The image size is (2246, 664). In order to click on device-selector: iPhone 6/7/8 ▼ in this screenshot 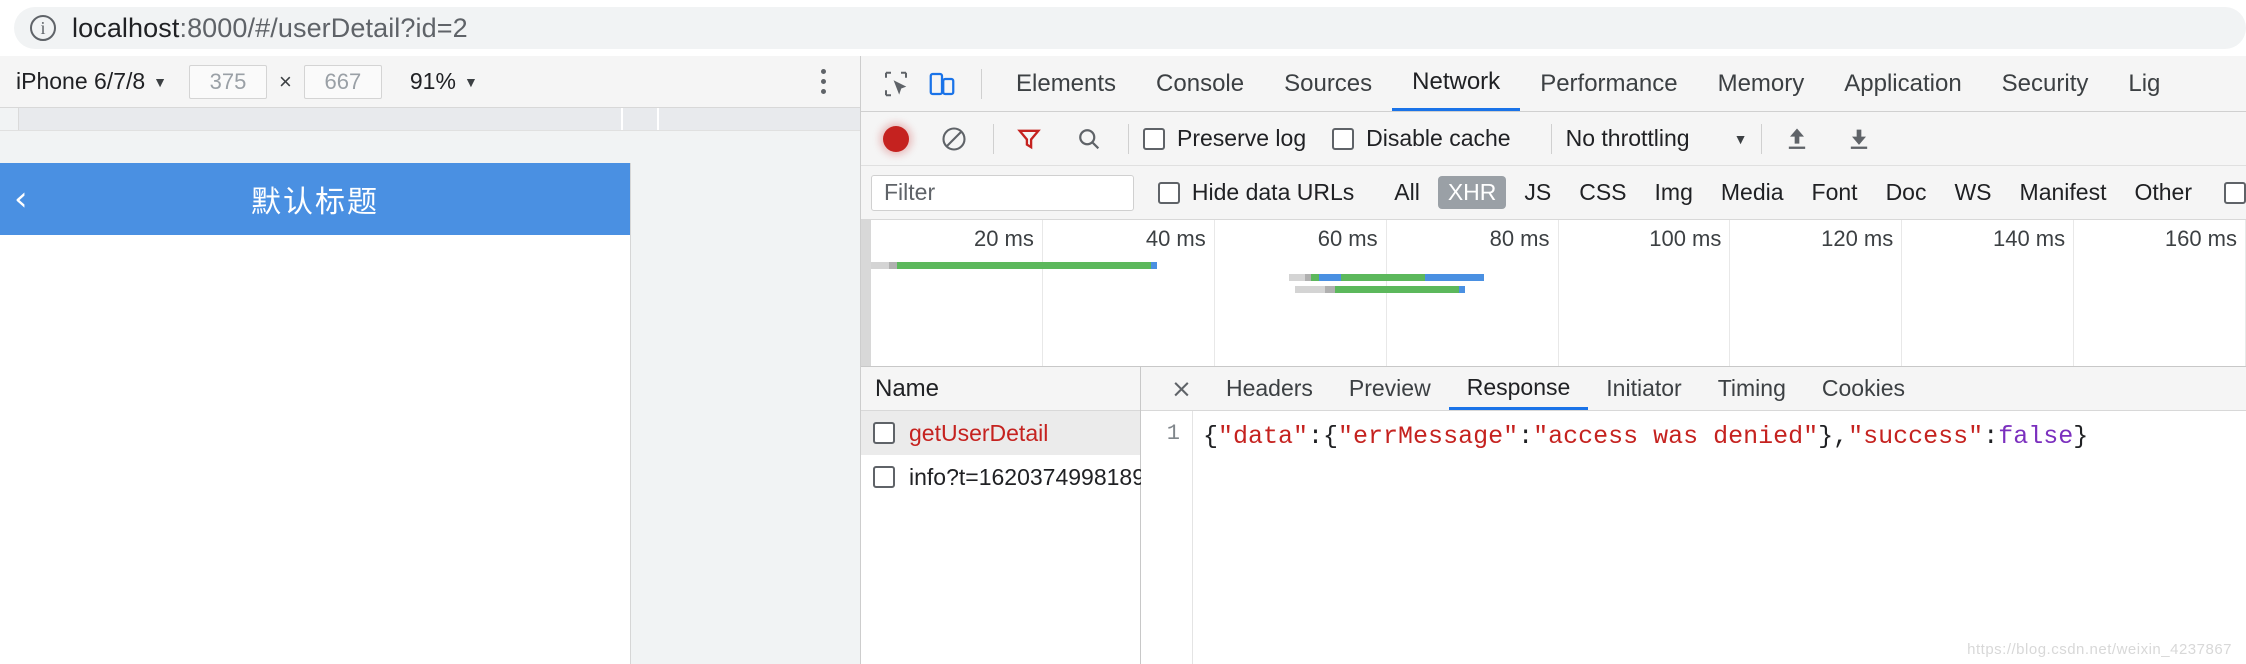, I will do `click(91, 81)`.